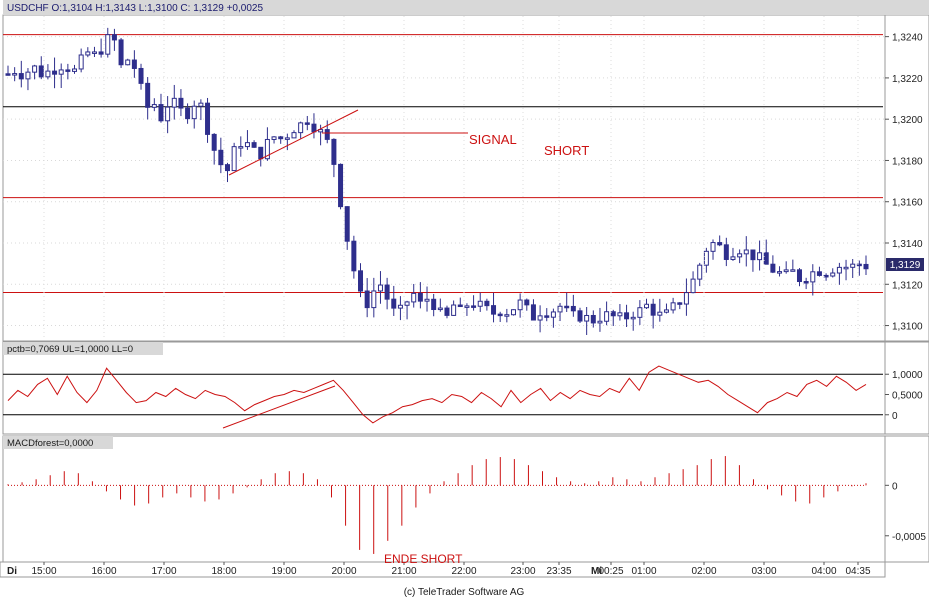 The height and width of the screenshot is (598, 929). Describe the element at coordinates (895, 416) in the screenshot. I see `pctb-tick-label: 0` at that location.